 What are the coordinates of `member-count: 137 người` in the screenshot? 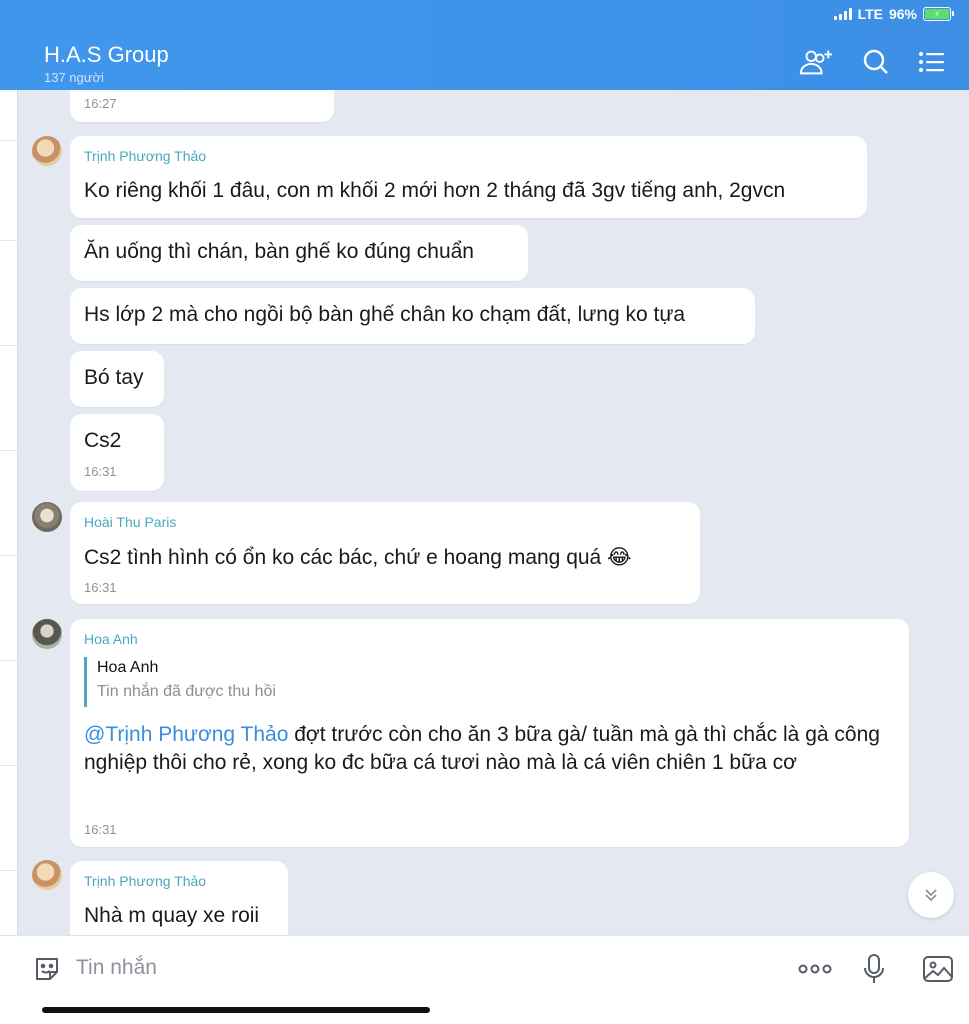 It's located at (74, 77).